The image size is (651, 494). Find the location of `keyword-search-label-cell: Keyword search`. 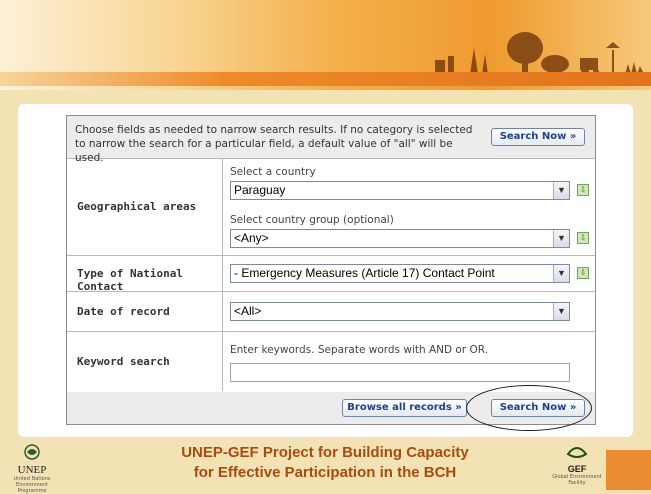

keyword-search-label-cell: Keyword search is located at coordinates (145, 361).